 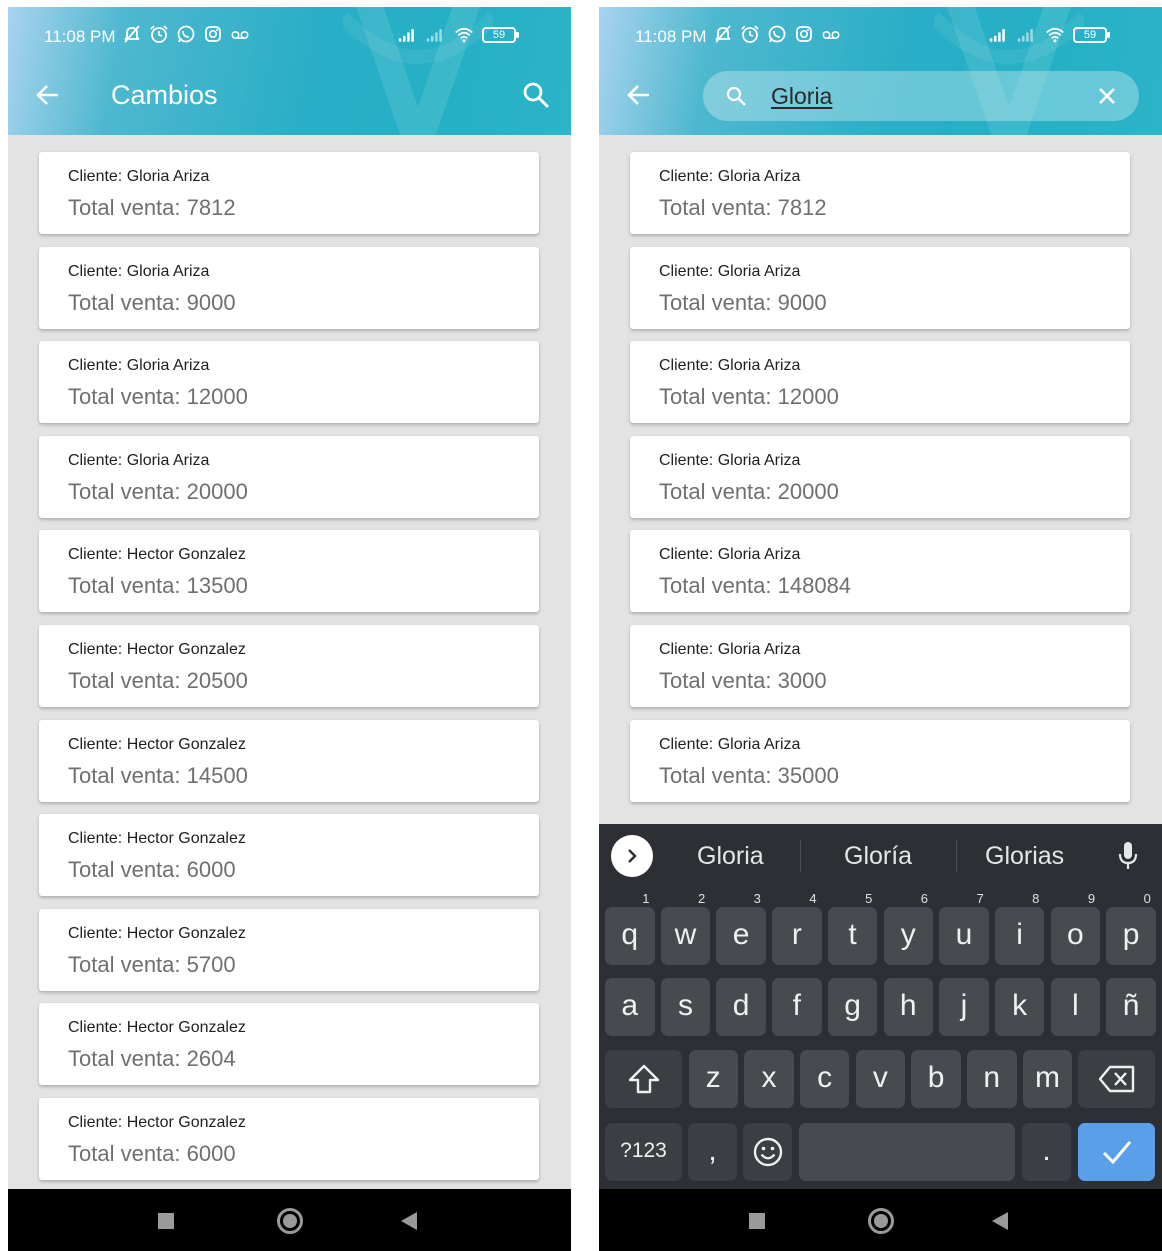 What do you see at coordinates (767, 1152) in the screenshot?
I see `emoji-key` at bounding box center [767, 1152].